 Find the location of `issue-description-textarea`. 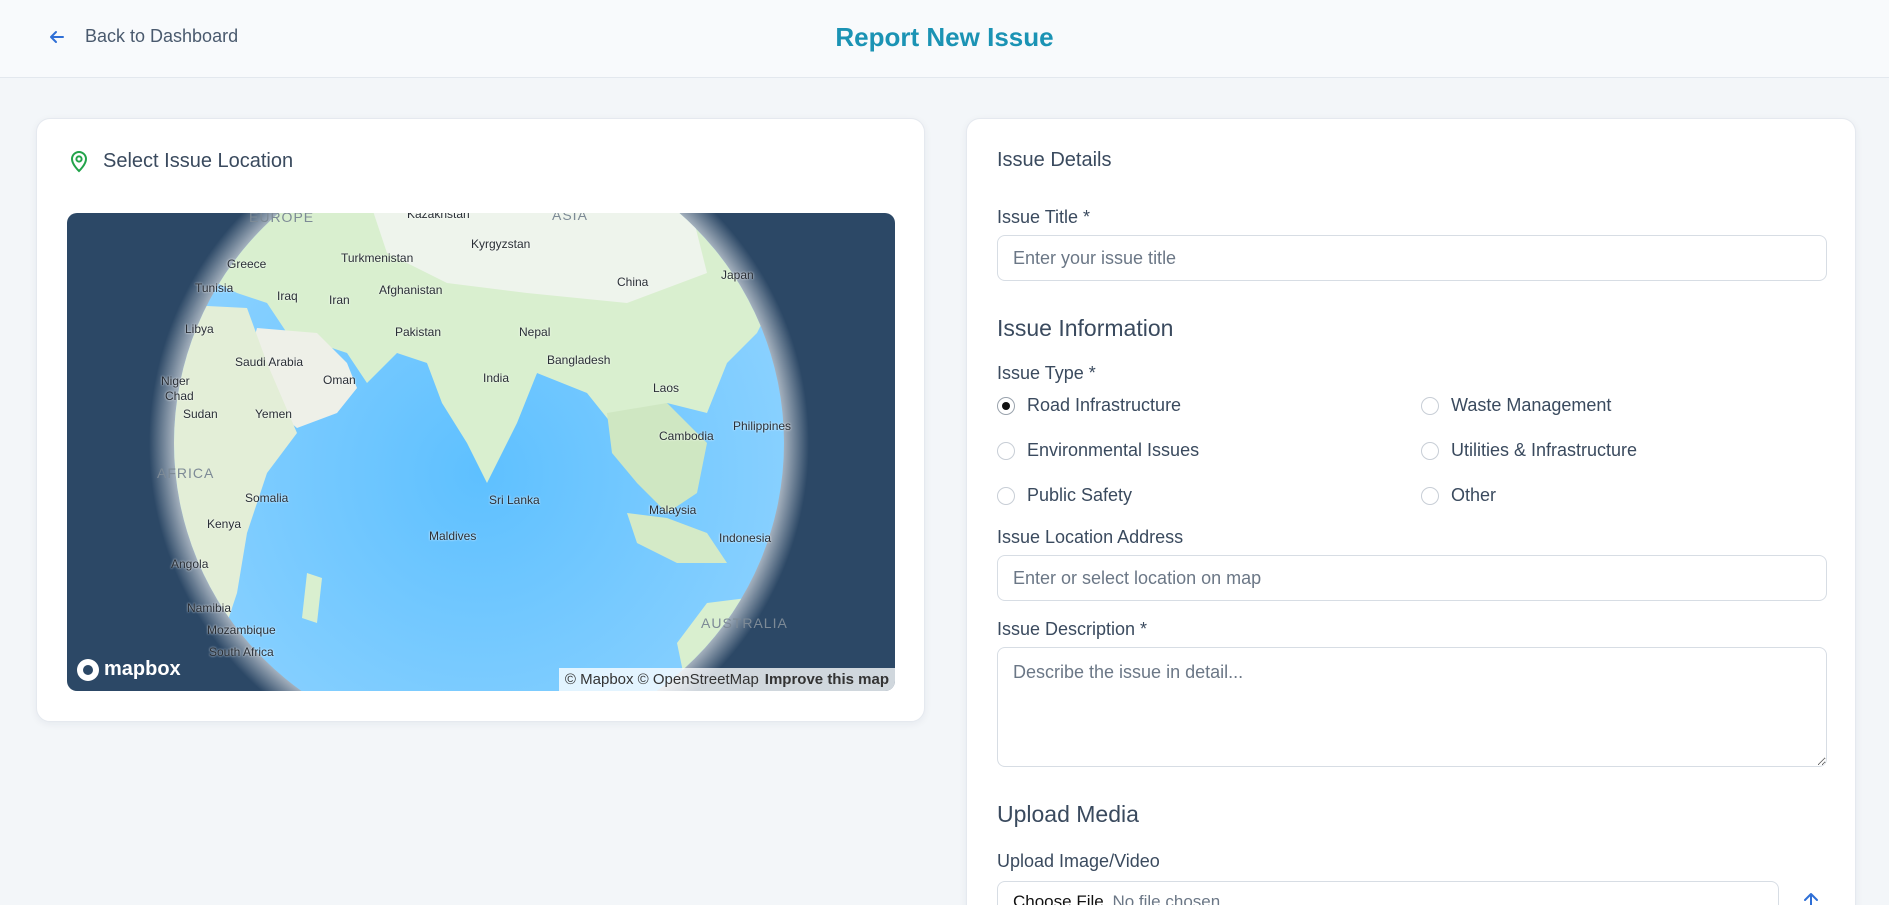

issue-description-textarea is located at coordinates (1412, 707).